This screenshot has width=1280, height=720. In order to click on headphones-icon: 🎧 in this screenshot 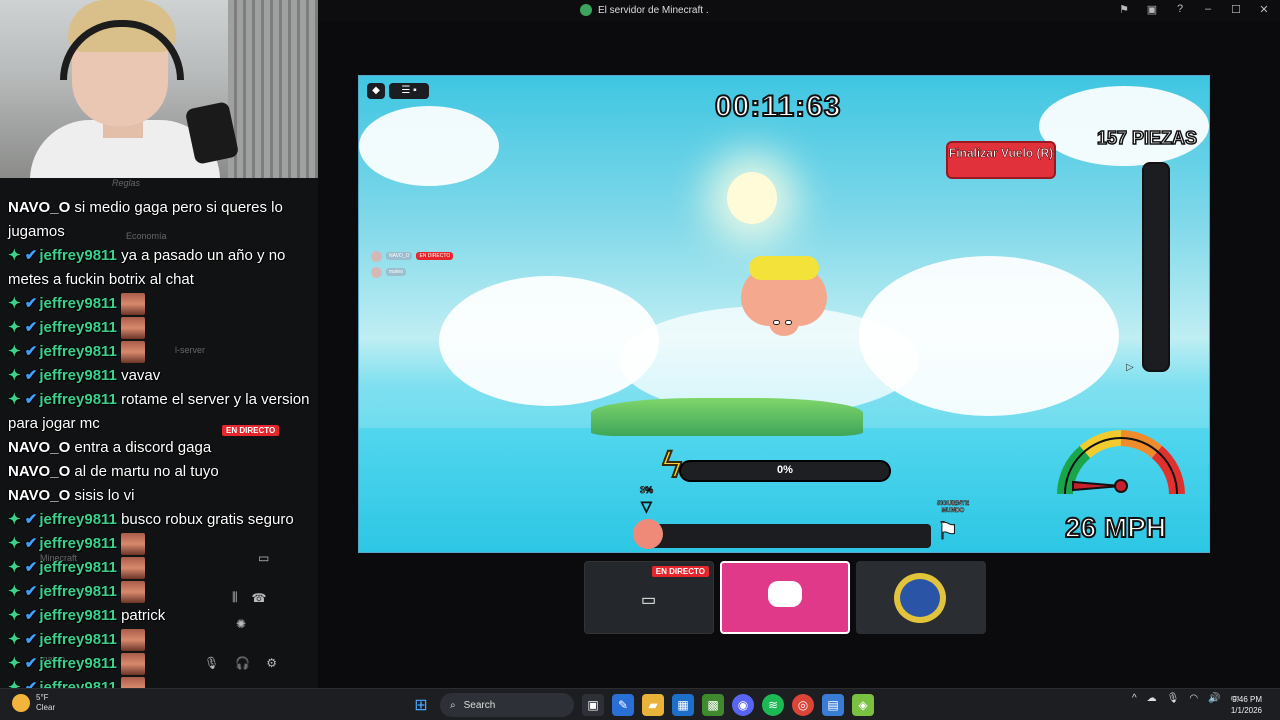, I will do `click(242, 663)`.